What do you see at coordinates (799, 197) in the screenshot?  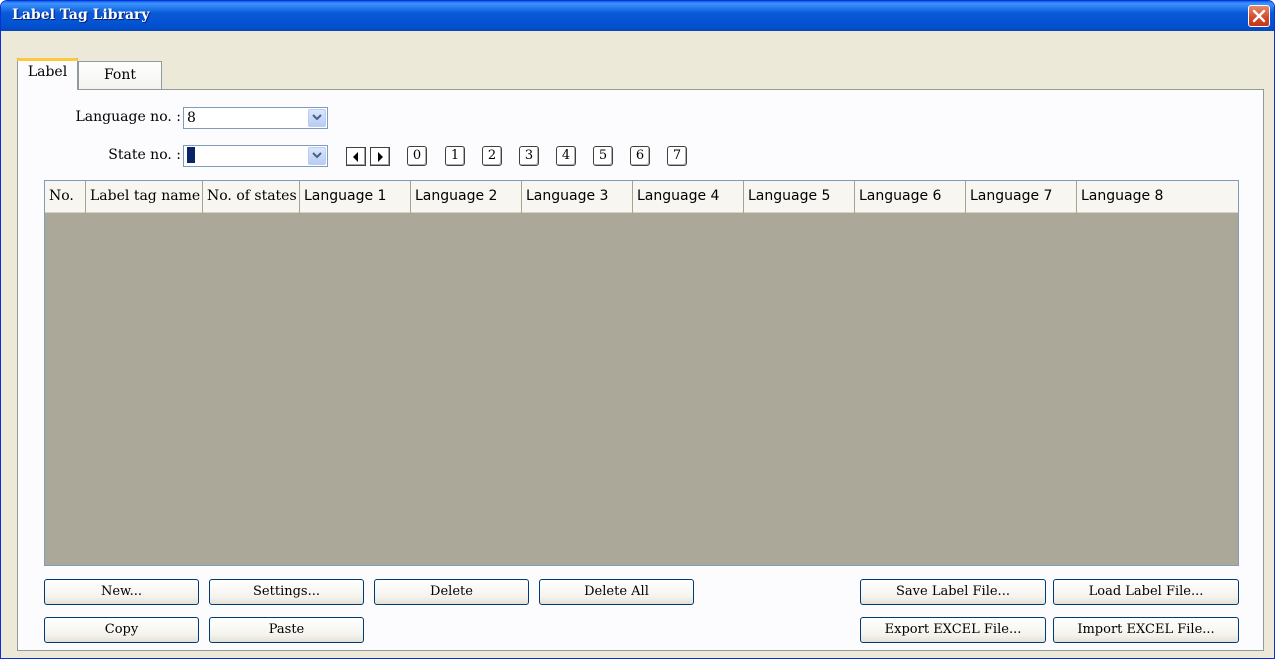 I see `column-header-language-5: Language 5` at bounding box center [799, 197].